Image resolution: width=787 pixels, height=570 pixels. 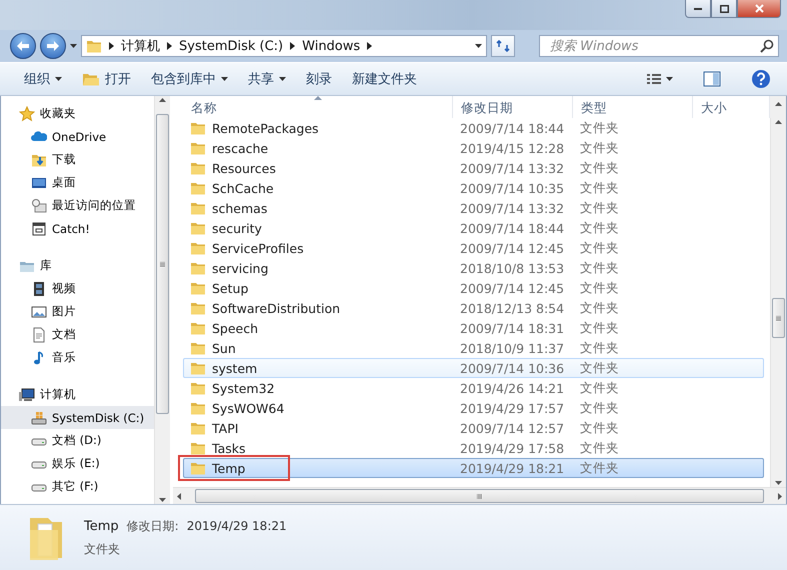 I want to click on search-input: 搜索 Windows, so click(x=654, y=46).